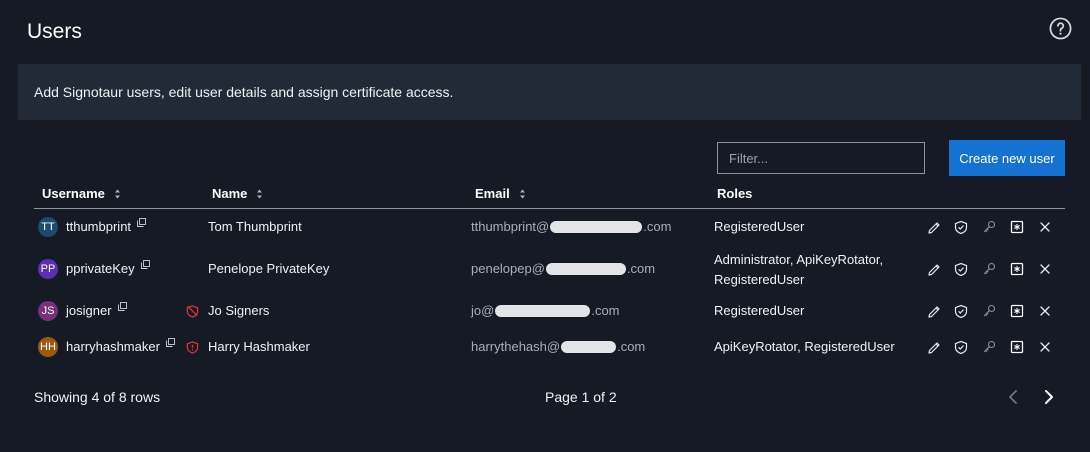 This screenshot has height=452, width=1090. Describe the element at coordinates (735, 193) in the screenshot. I see `header-roles: Roles` at that location.